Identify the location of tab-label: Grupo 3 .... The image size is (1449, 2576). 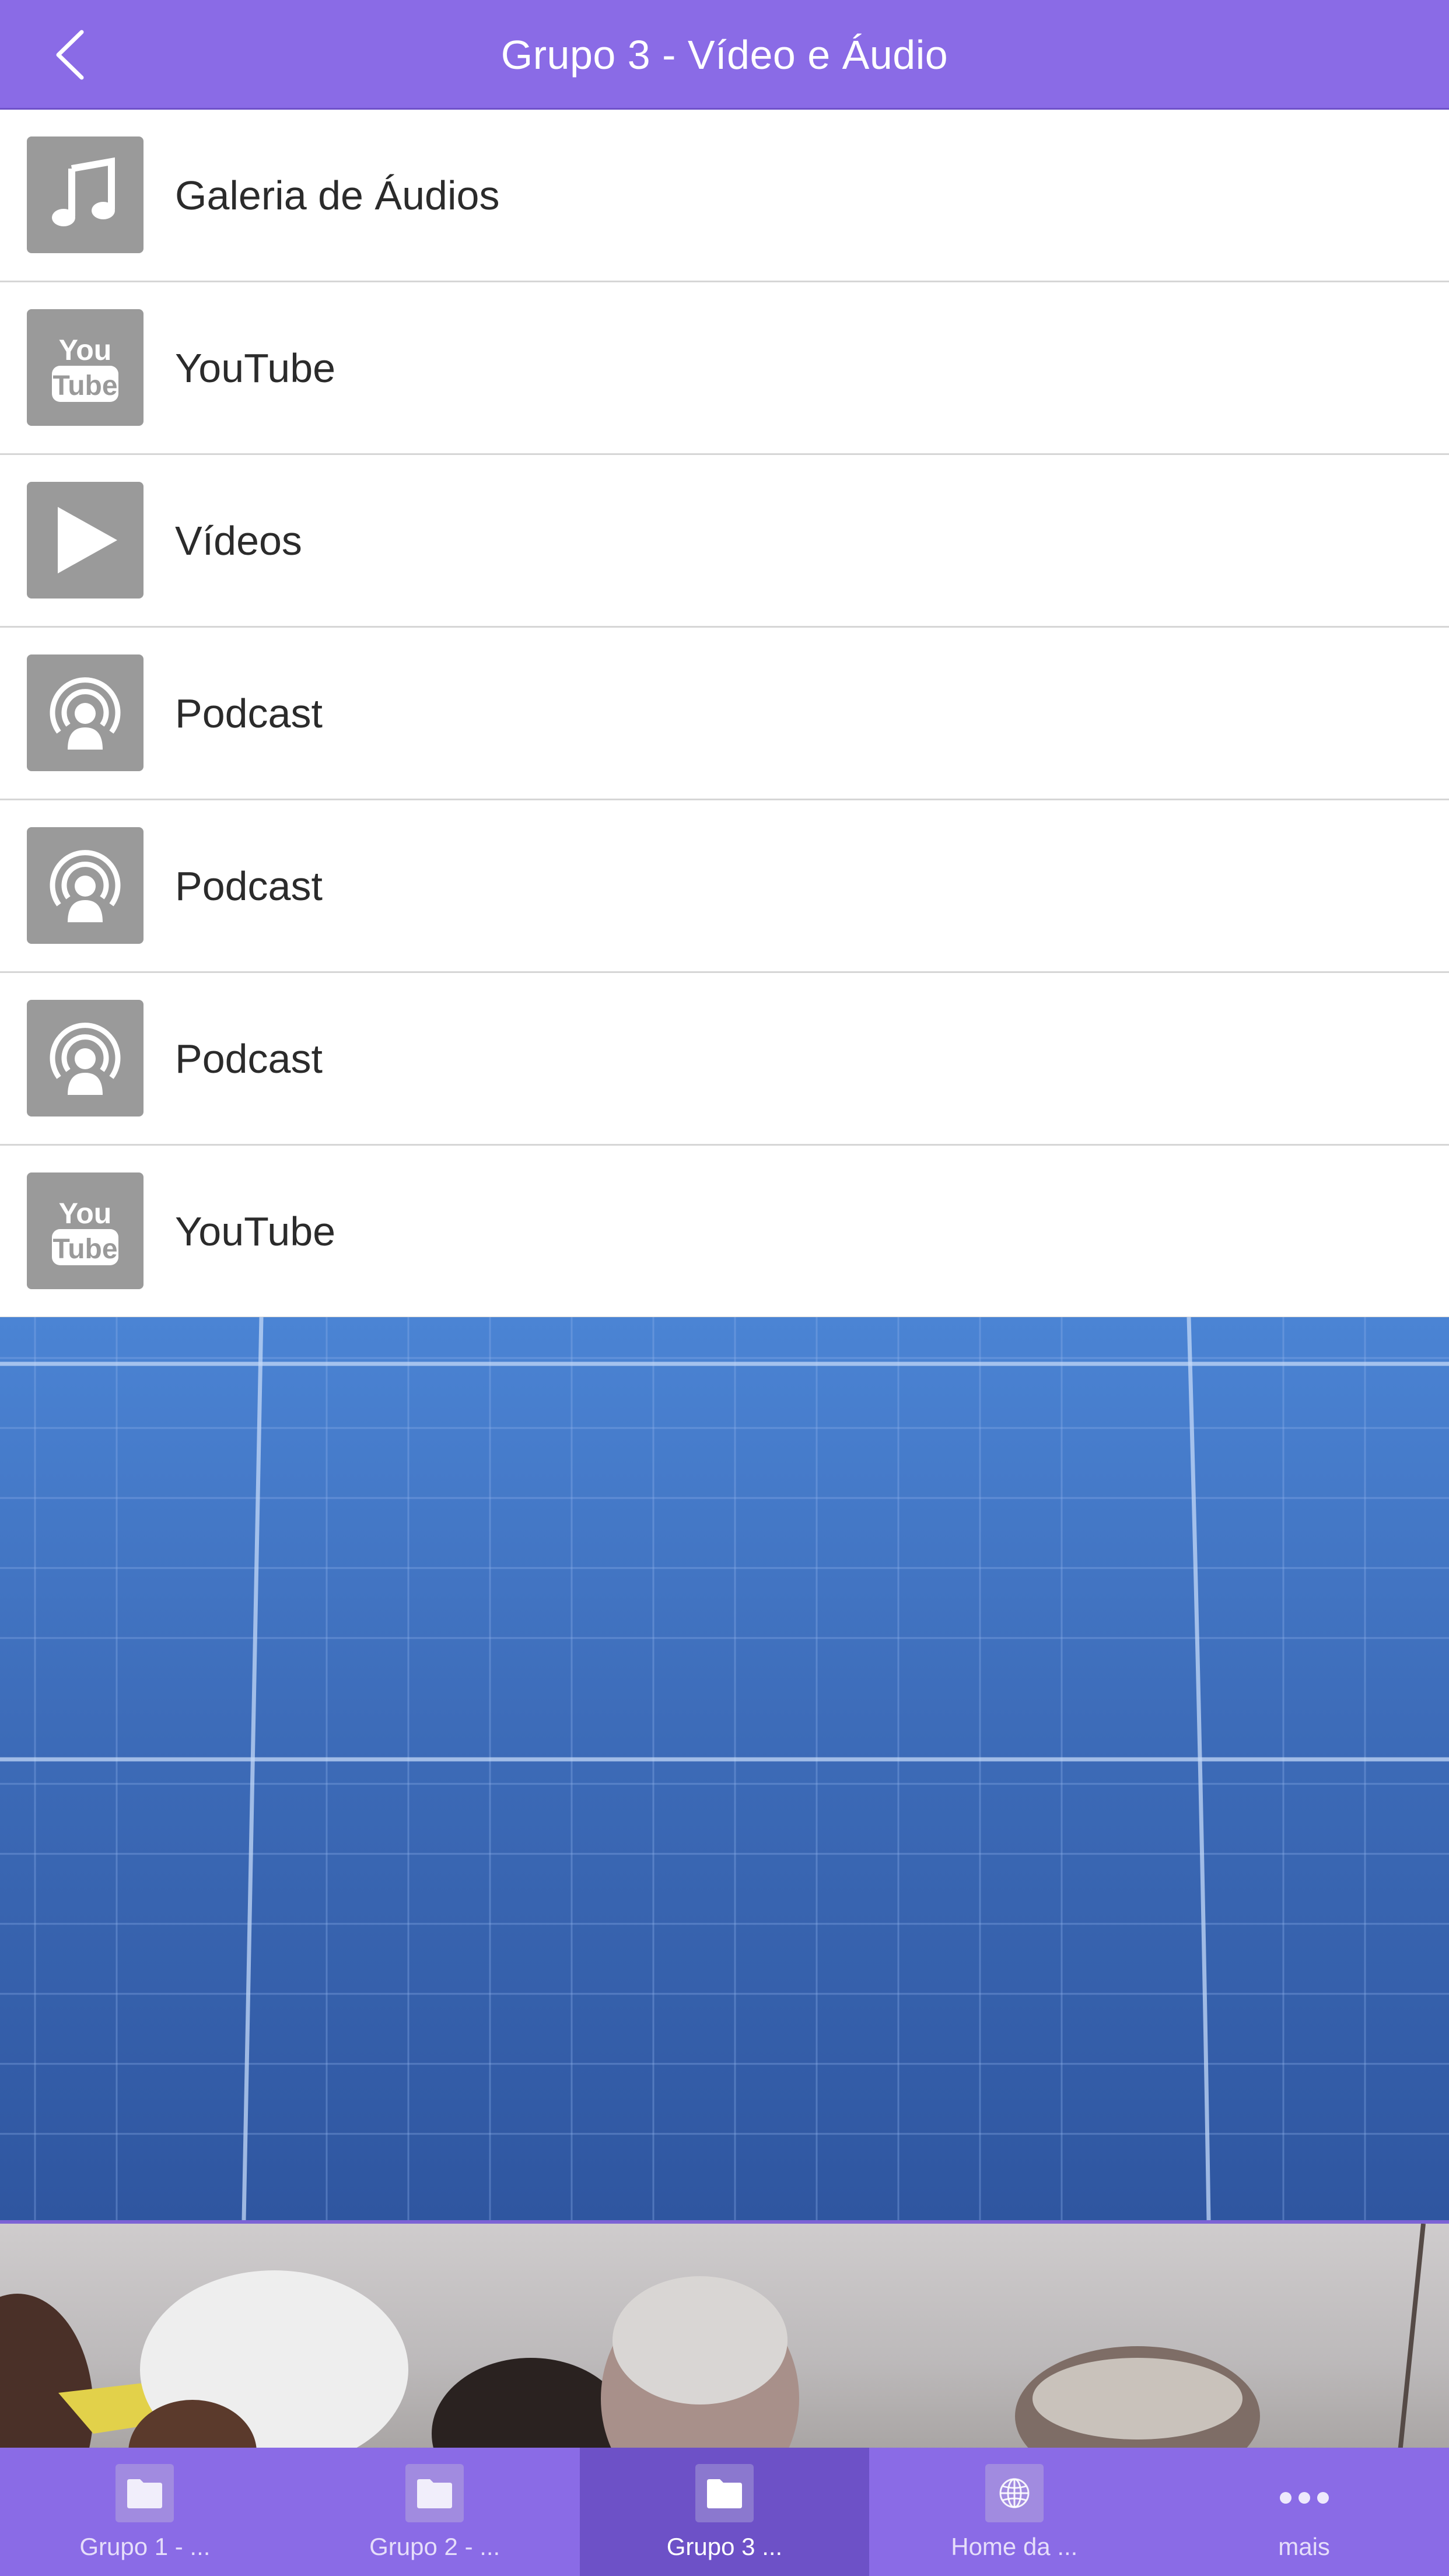
(724, 2547).